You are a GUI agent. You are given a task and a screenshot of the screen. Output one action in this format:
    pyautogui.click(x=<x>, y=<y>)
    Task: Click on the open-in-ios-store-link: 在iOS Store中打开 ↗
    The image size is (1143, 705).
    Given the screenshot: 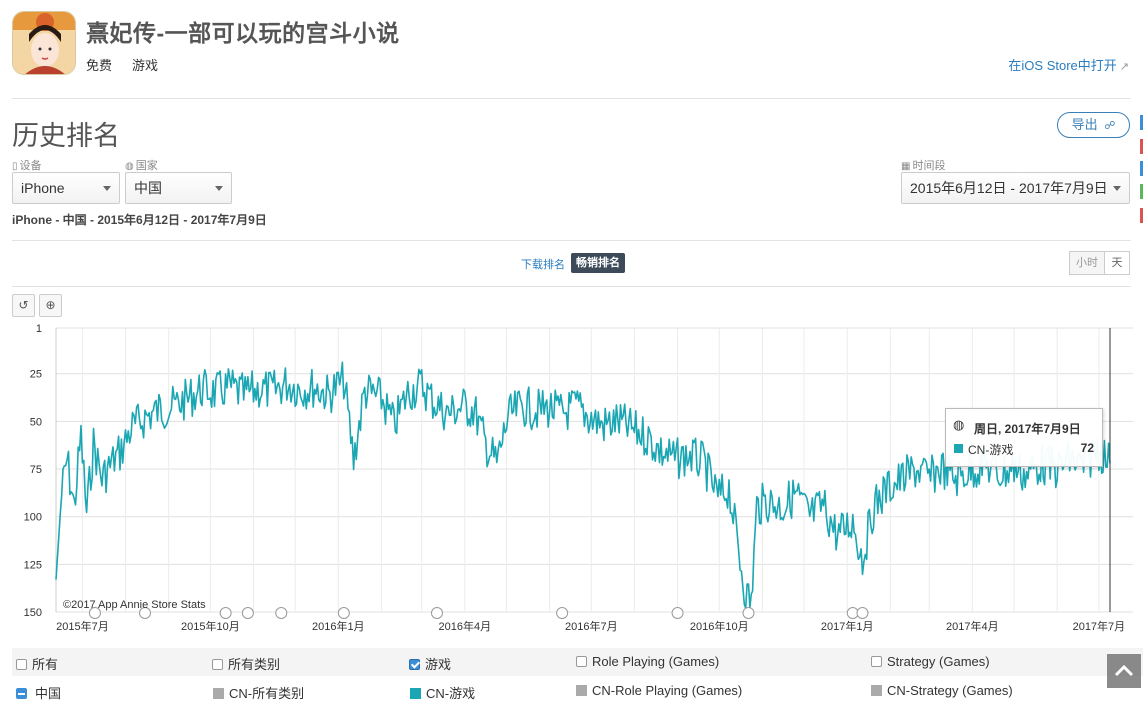 What is the action you would take?
    pyautogui.click(x=1068, y=64)
    